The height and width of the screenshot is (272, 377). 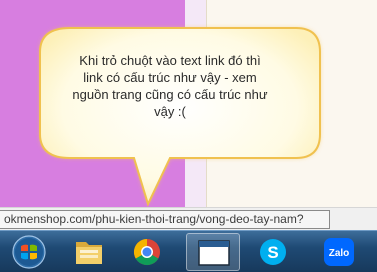 I want to click on start-button, so click(x=29, y=252).